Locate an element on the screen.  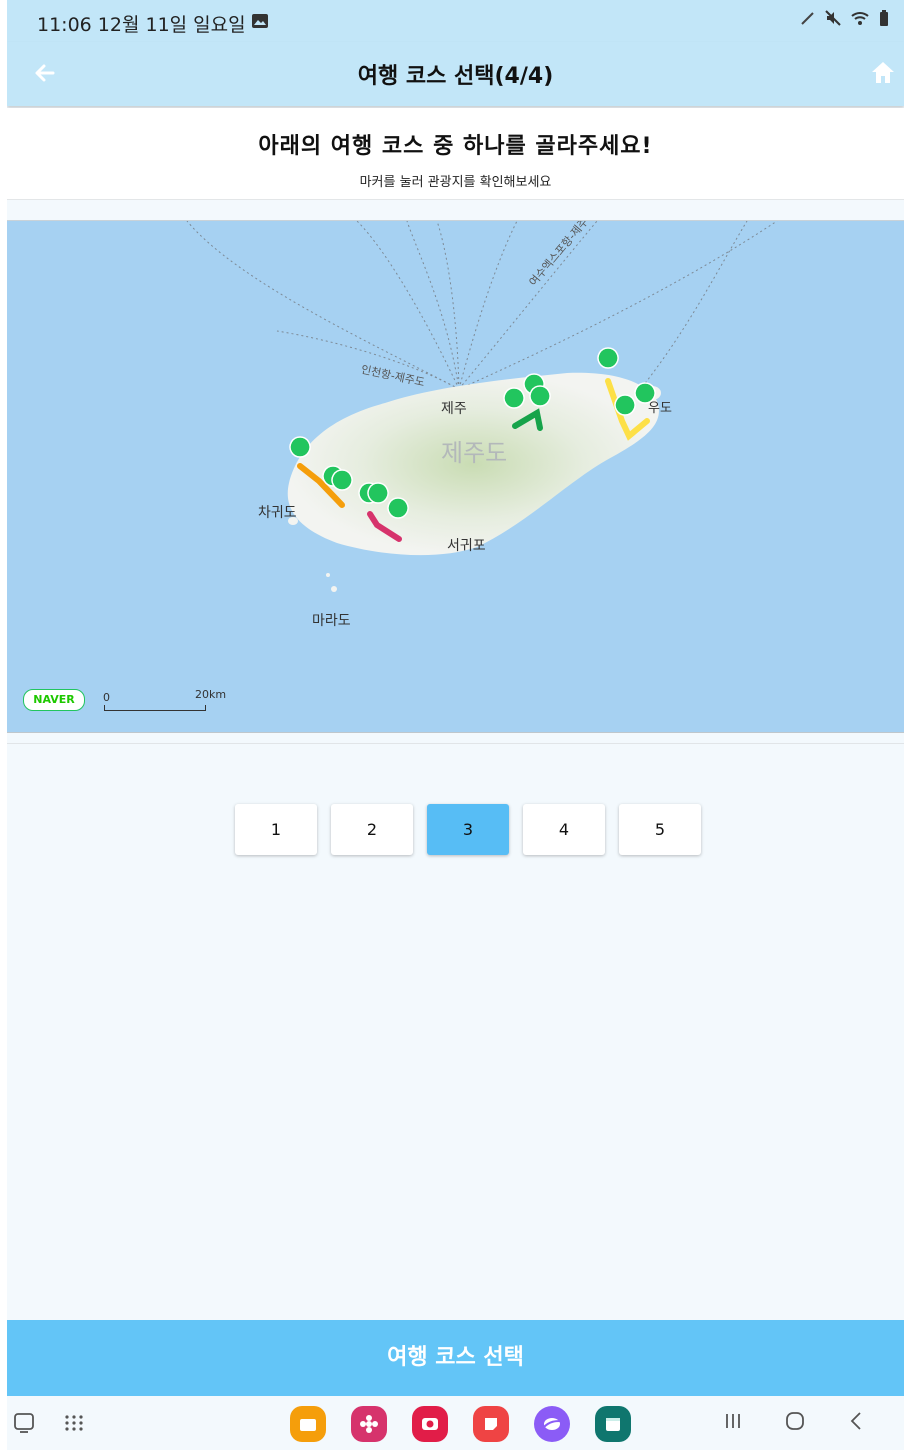
pen-icon is located at coordinates (807, 18).